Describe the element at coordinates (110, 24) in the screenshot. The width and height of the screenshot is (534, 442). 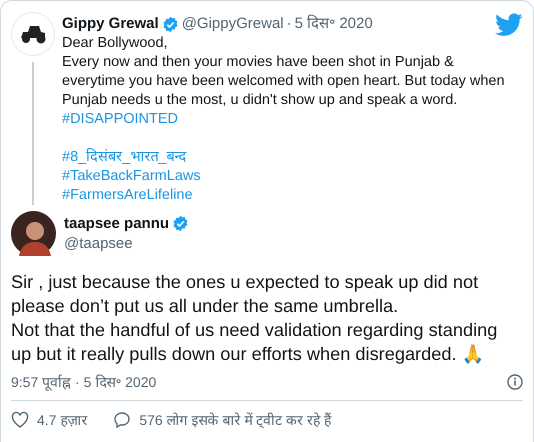
I see `author-name: Gippy Grewal` at that location.